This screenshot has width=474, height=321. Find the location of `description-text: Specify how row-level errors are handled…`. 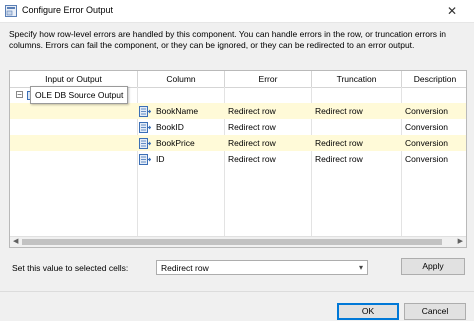

description-text: Specify how row-level errors are handled… is located at coordinates (228, 39).